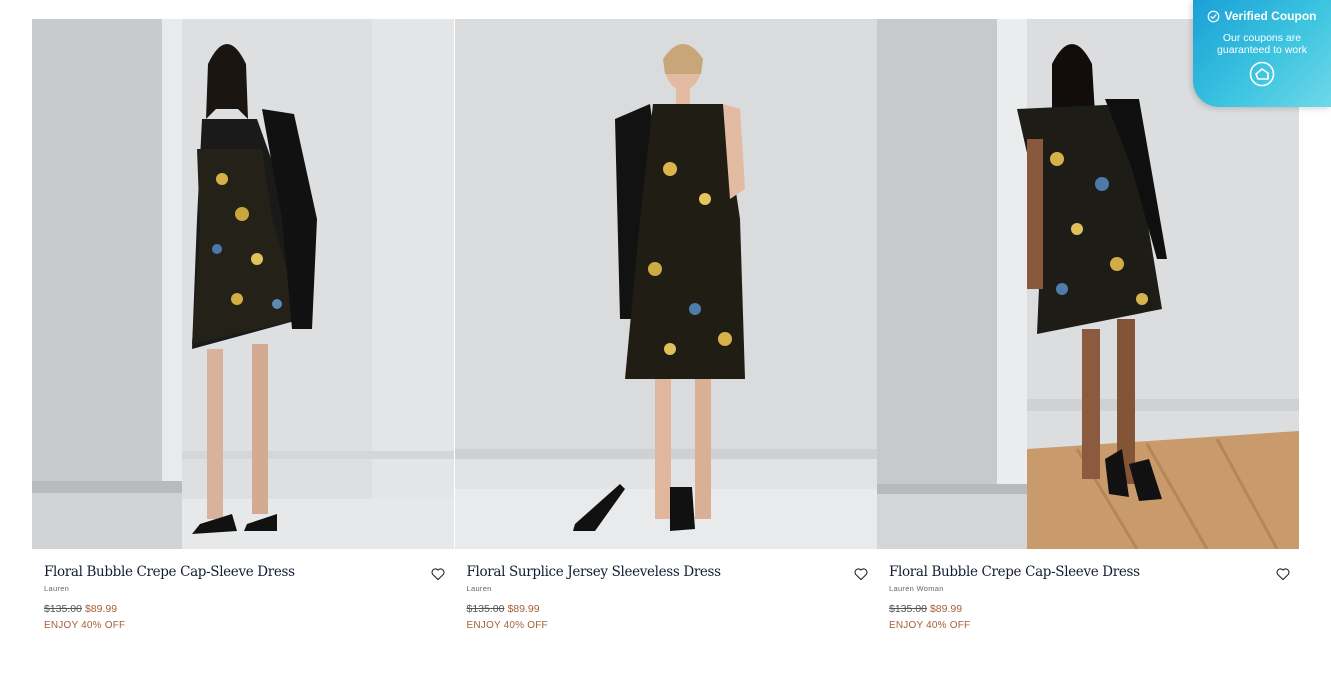  Describe the element at coordinates (1262, 74) in the screenshot. I see `coupon-logo-icon` at that location.